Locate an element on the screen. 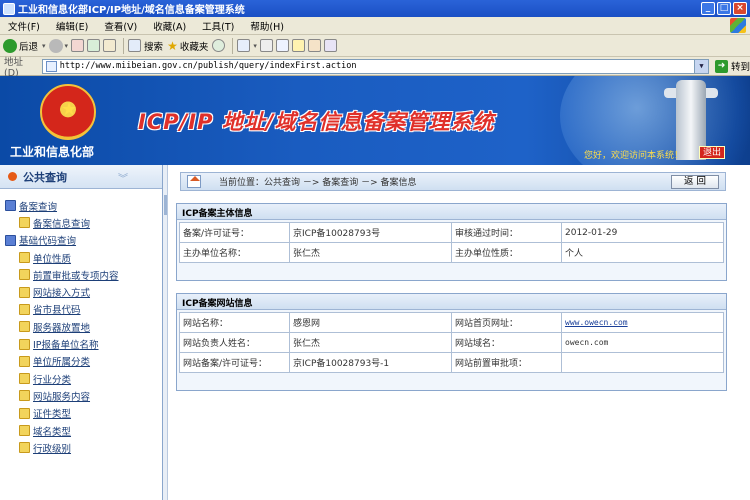  sidebar-item-record-info-query: 备案信息查询 is located at coordinates (81, 222).